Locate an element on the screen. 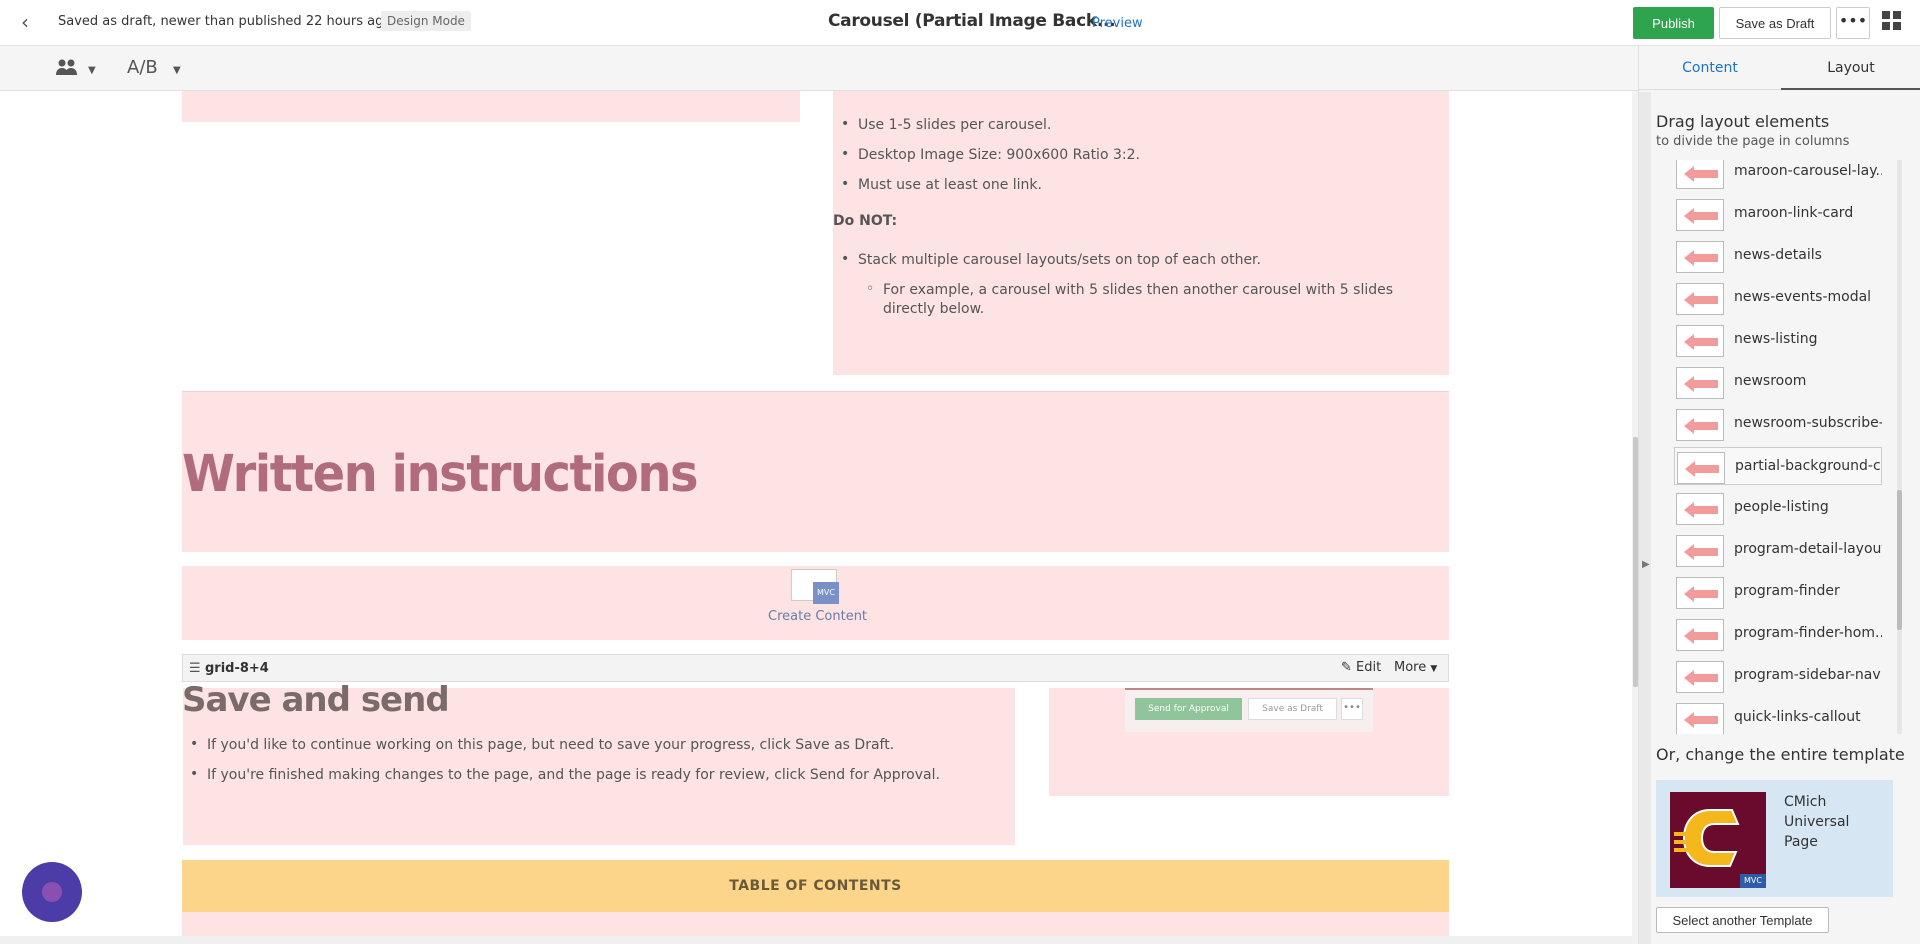  cmich-logo-icon: MVC is located at coordinates (1718, 840).